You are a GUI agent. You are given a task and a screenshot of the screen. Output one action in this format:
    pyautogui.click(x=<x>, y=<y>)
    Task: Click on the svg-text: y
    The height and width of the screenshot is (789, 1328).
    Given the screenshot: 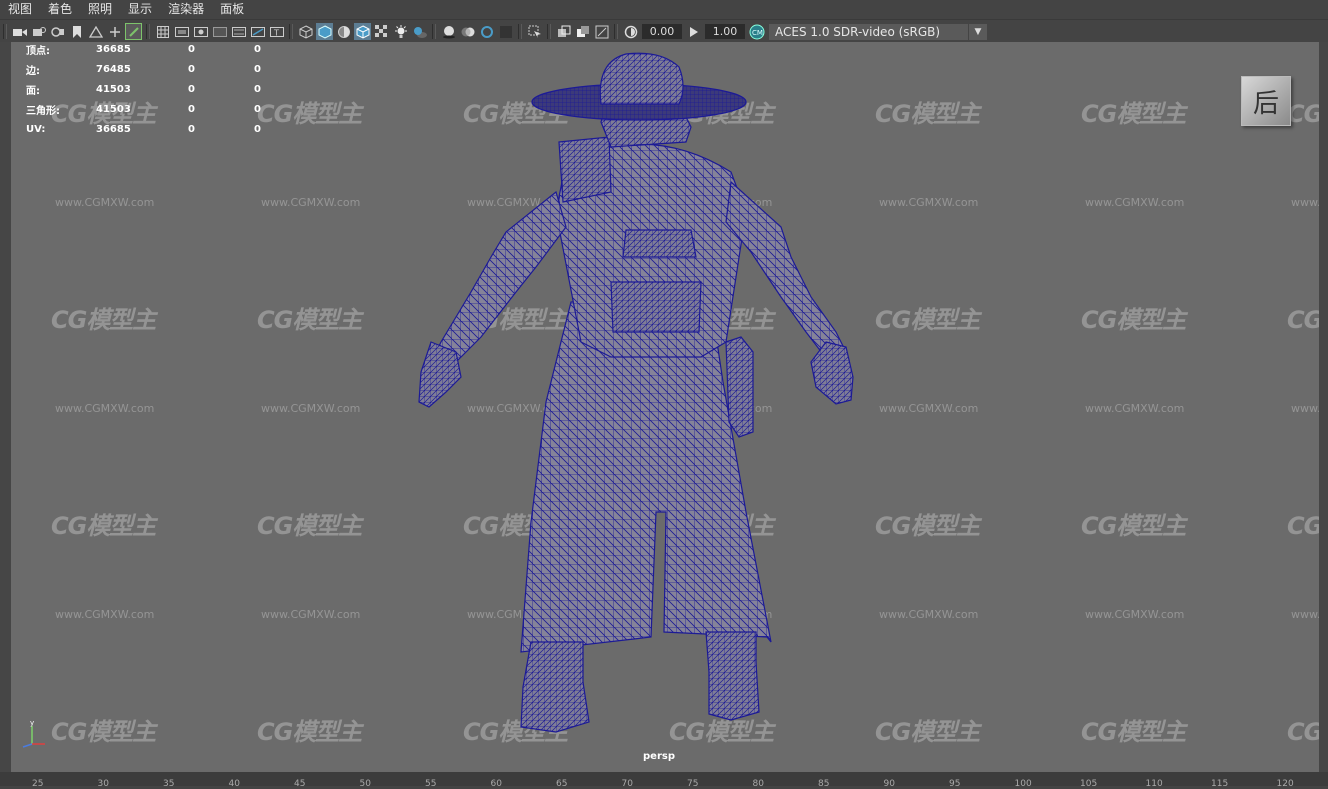 What is the action you would take?
    pyautogui.click(x=32, y=723)
    